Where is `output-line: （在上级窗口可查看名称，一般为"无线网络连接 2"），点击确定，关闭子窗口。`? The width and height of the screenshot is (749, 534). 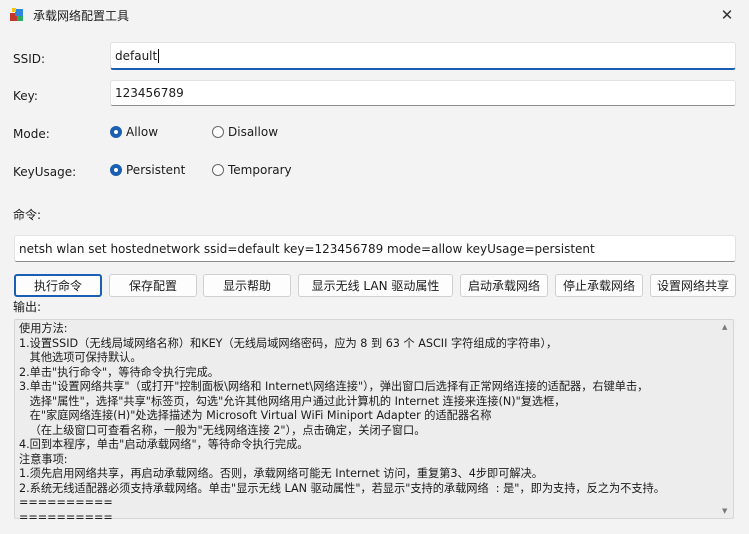 output-line: （在上级窗口可查看名称，一般为"无线网络连接 2"），点击确定，关闭子窗口。 is located at coordinates (222, 430).